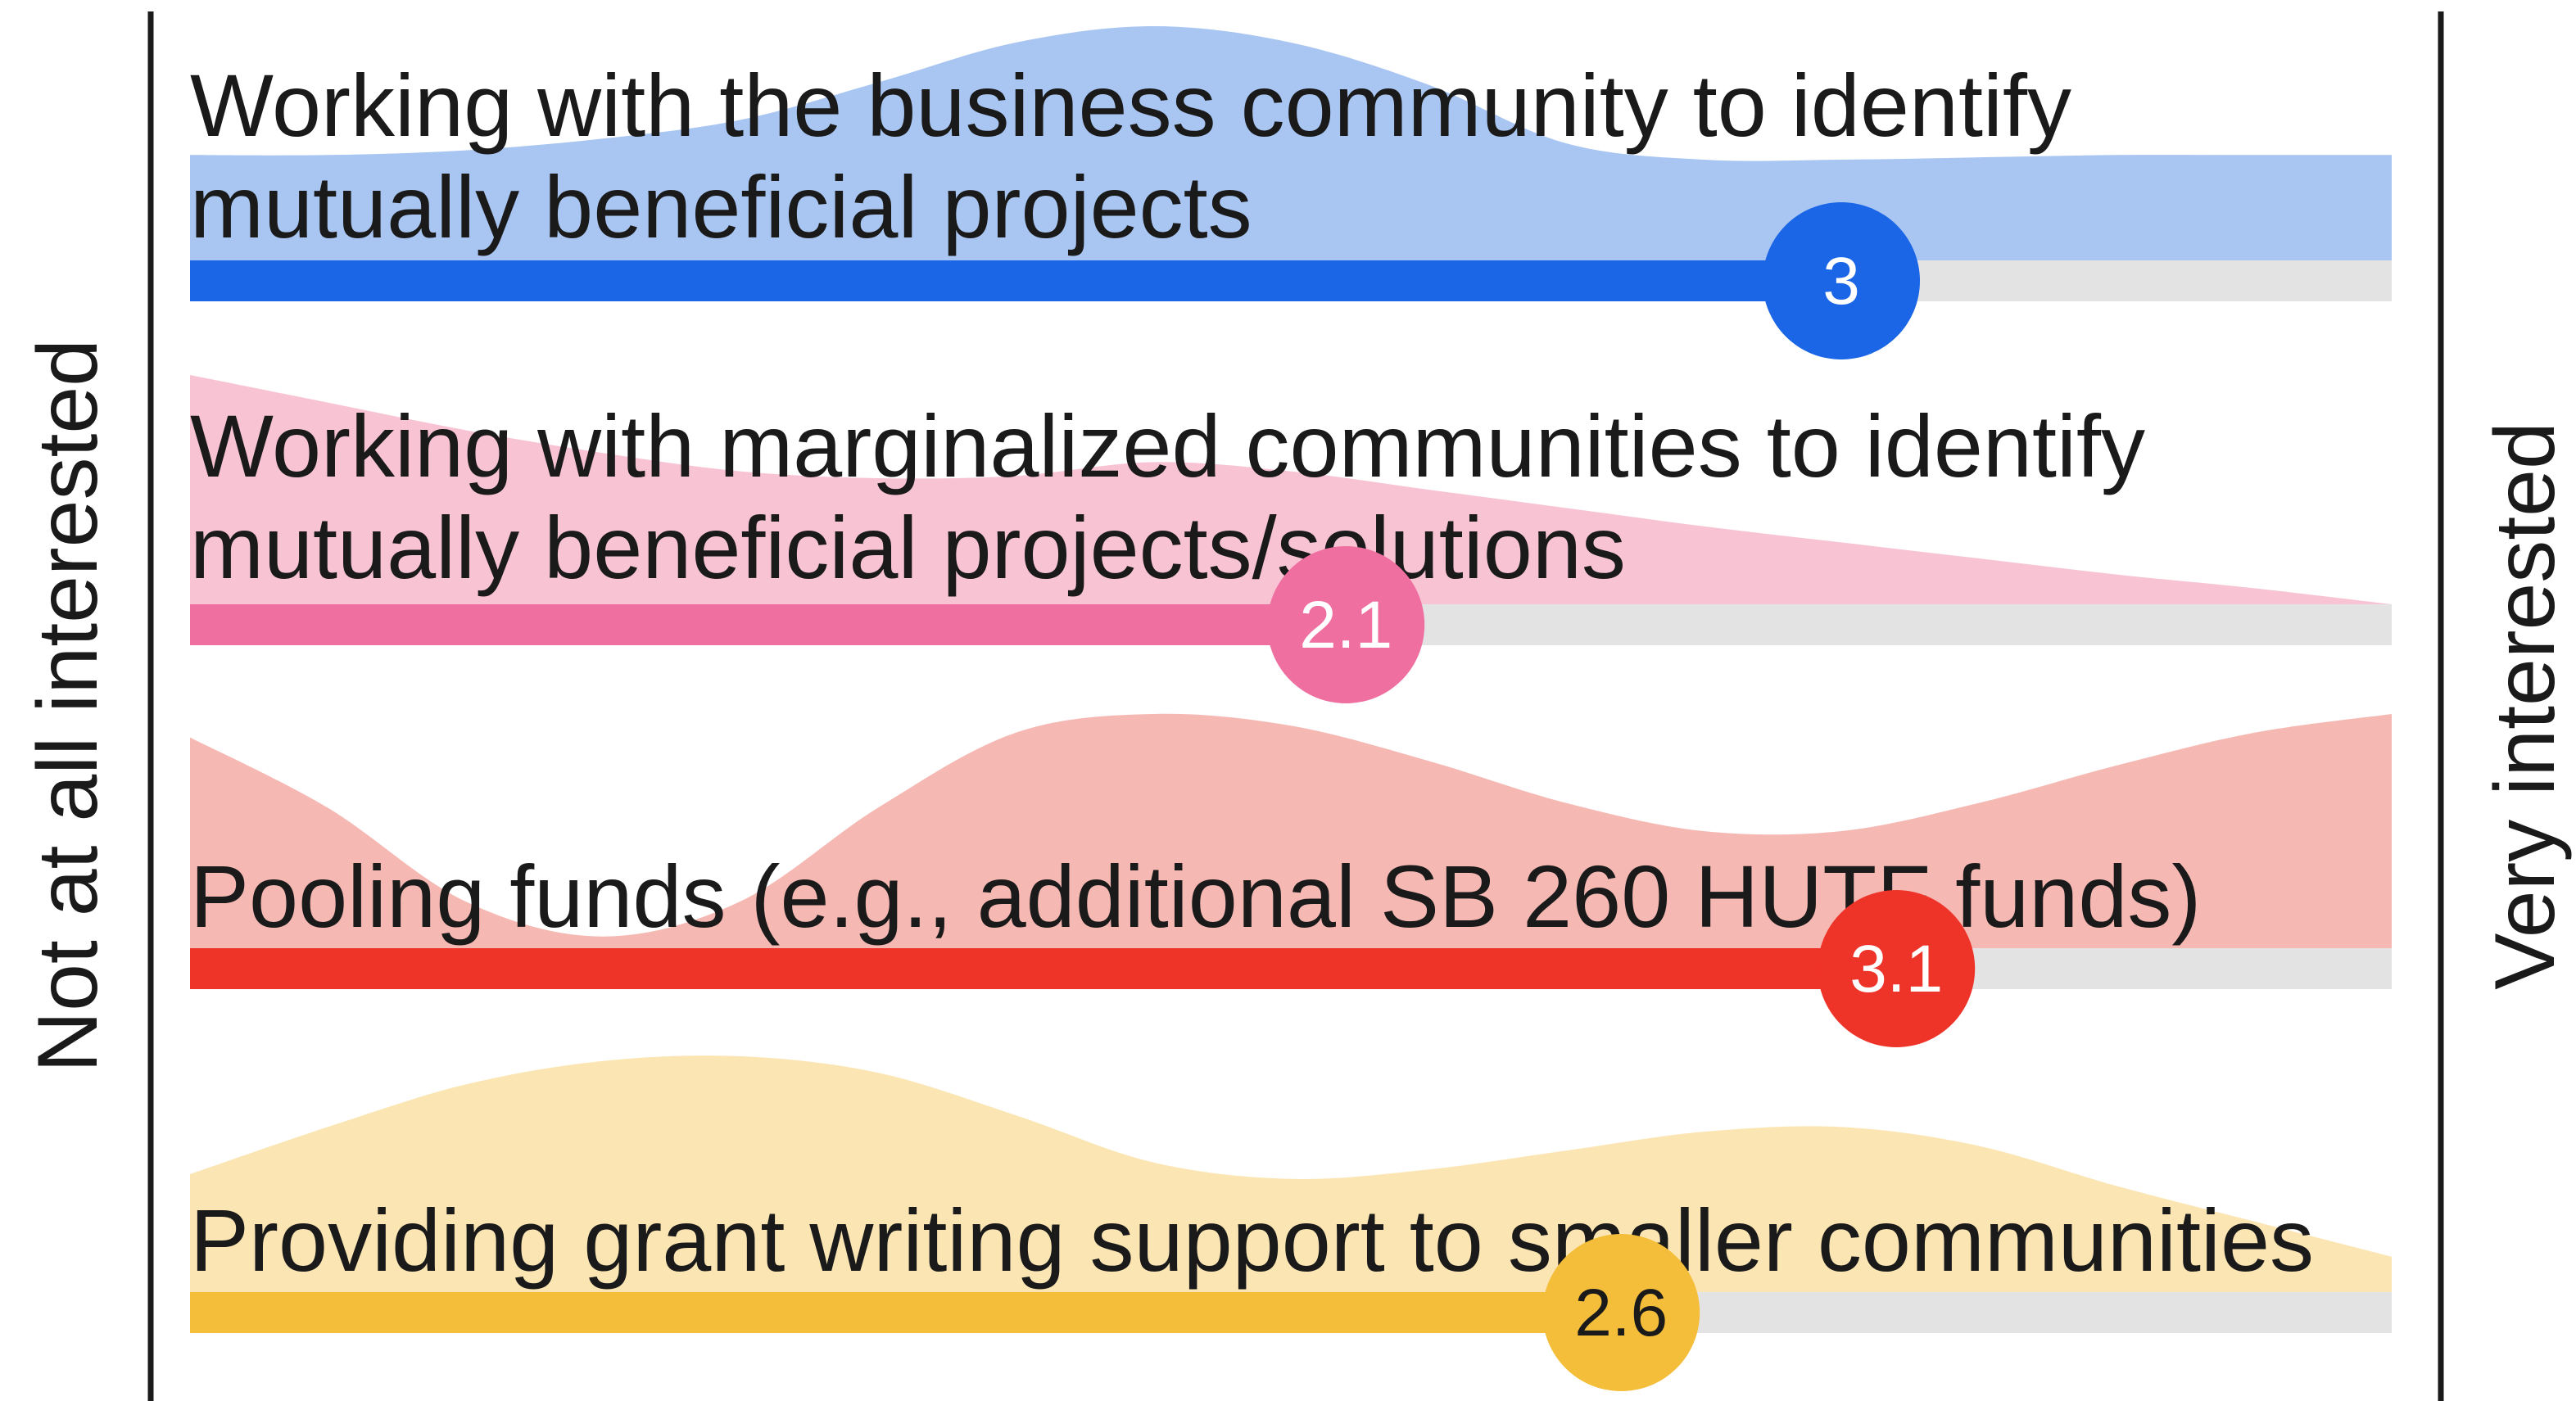 Image resolution: width=2576 pixels, height=1401 pixels. Describe the element at coordinates (67, 706) in the screenshot. I see `axis-left-label: Not at all interested` at that location.